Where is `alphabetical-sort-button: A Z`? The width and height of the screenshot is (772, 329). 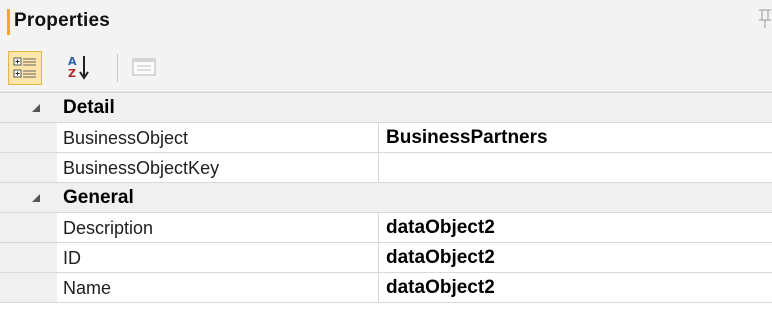 alphabetical-sort-button: A Z is located at coordinates (79, 68).